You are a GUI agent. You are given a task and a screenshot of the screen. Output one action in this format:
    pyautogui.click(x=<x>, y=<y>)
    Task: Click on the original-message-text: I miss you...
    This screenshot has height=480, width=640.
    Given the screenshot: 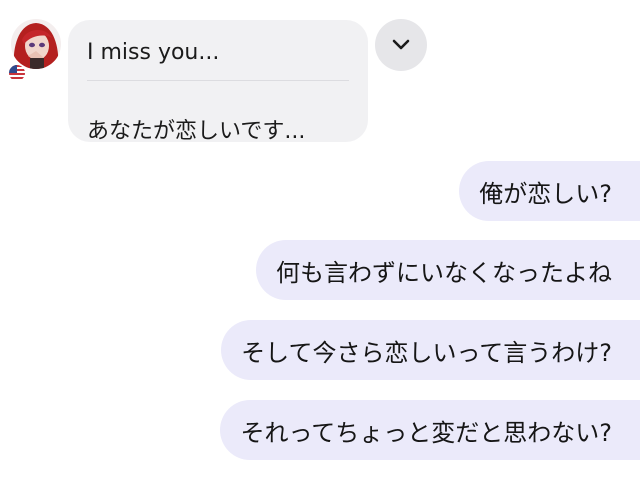 What is the action you would take?
    pyautogui.click(x=153, y=52)
    